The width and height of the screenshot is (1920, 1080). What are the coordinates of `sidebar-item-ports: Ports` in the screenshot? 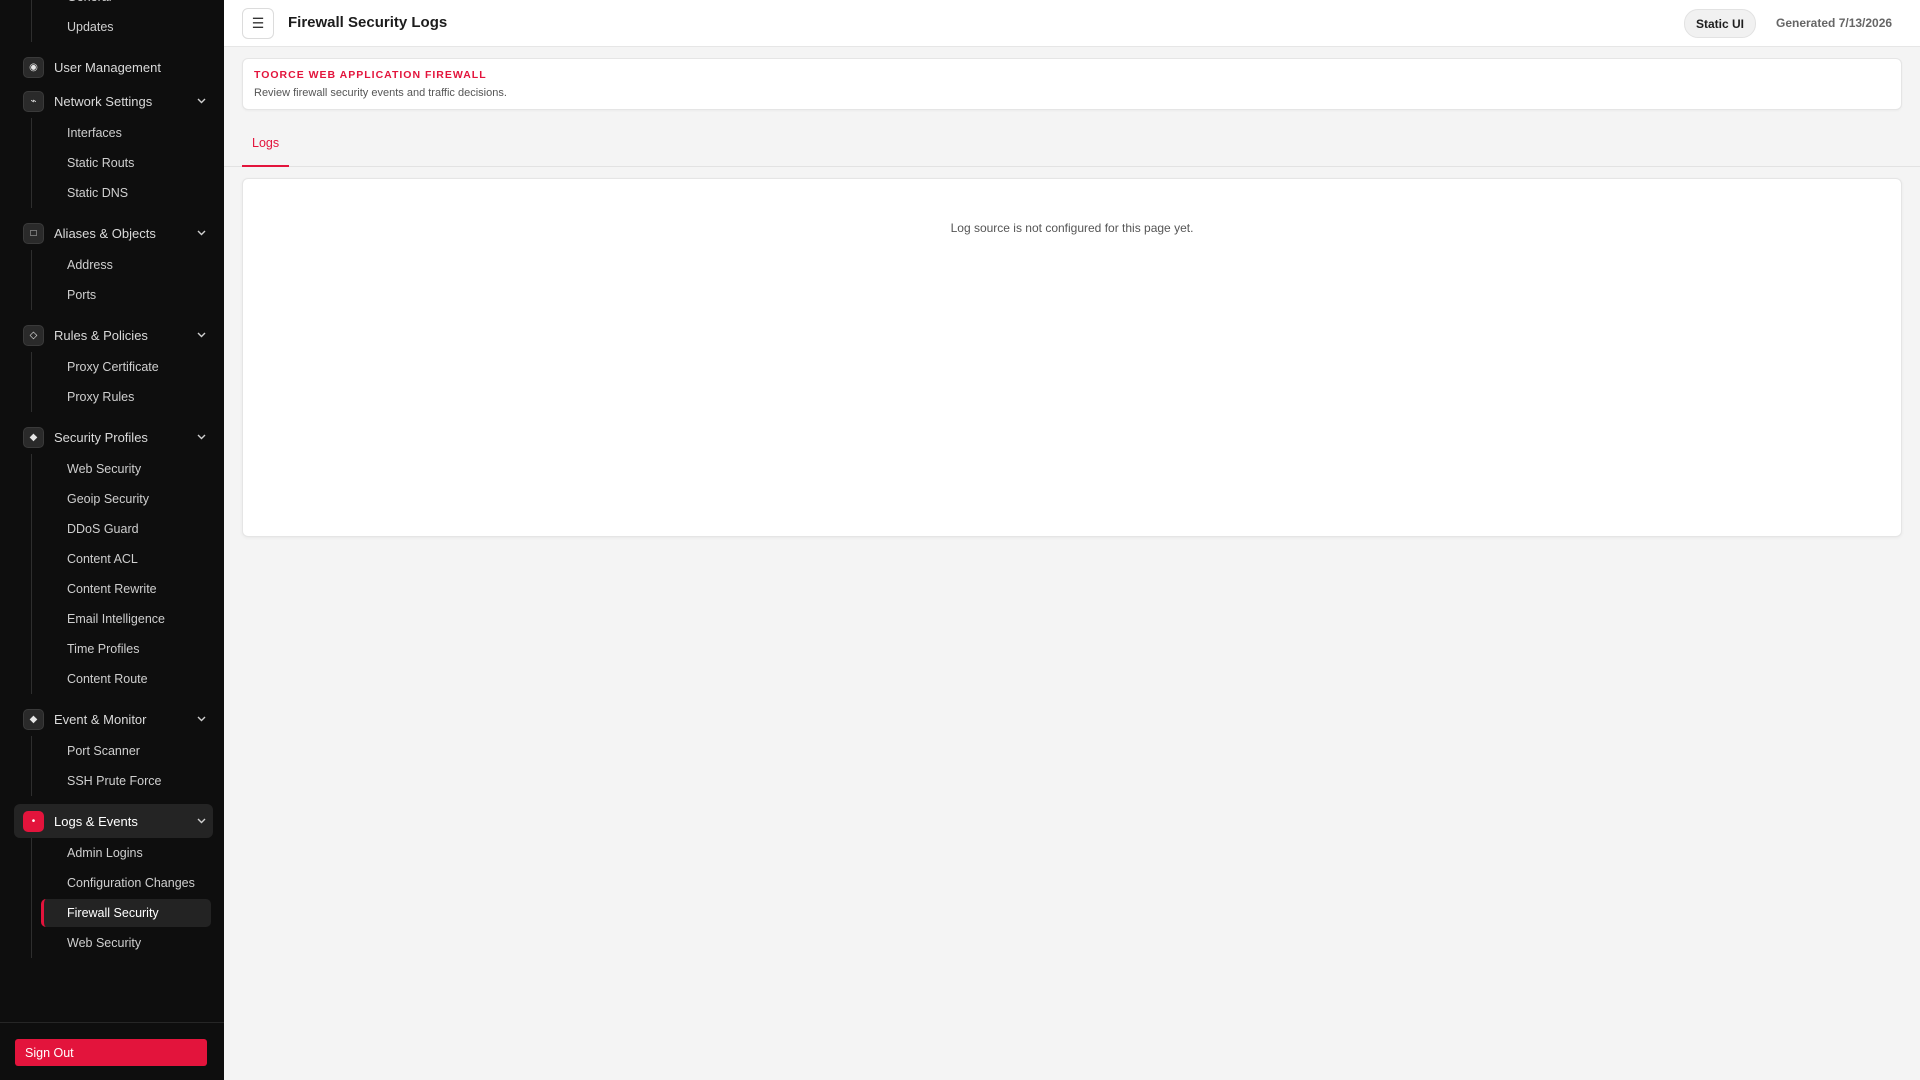 It's located at (126, 295).